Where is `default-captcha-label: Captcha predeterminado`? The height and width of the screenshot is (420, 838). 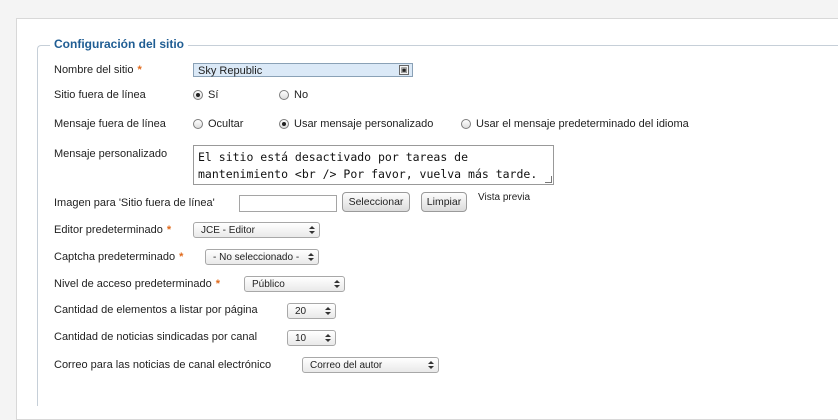 default-captcha-label: Captcha predeterminado is located at coordinates (115, 257).